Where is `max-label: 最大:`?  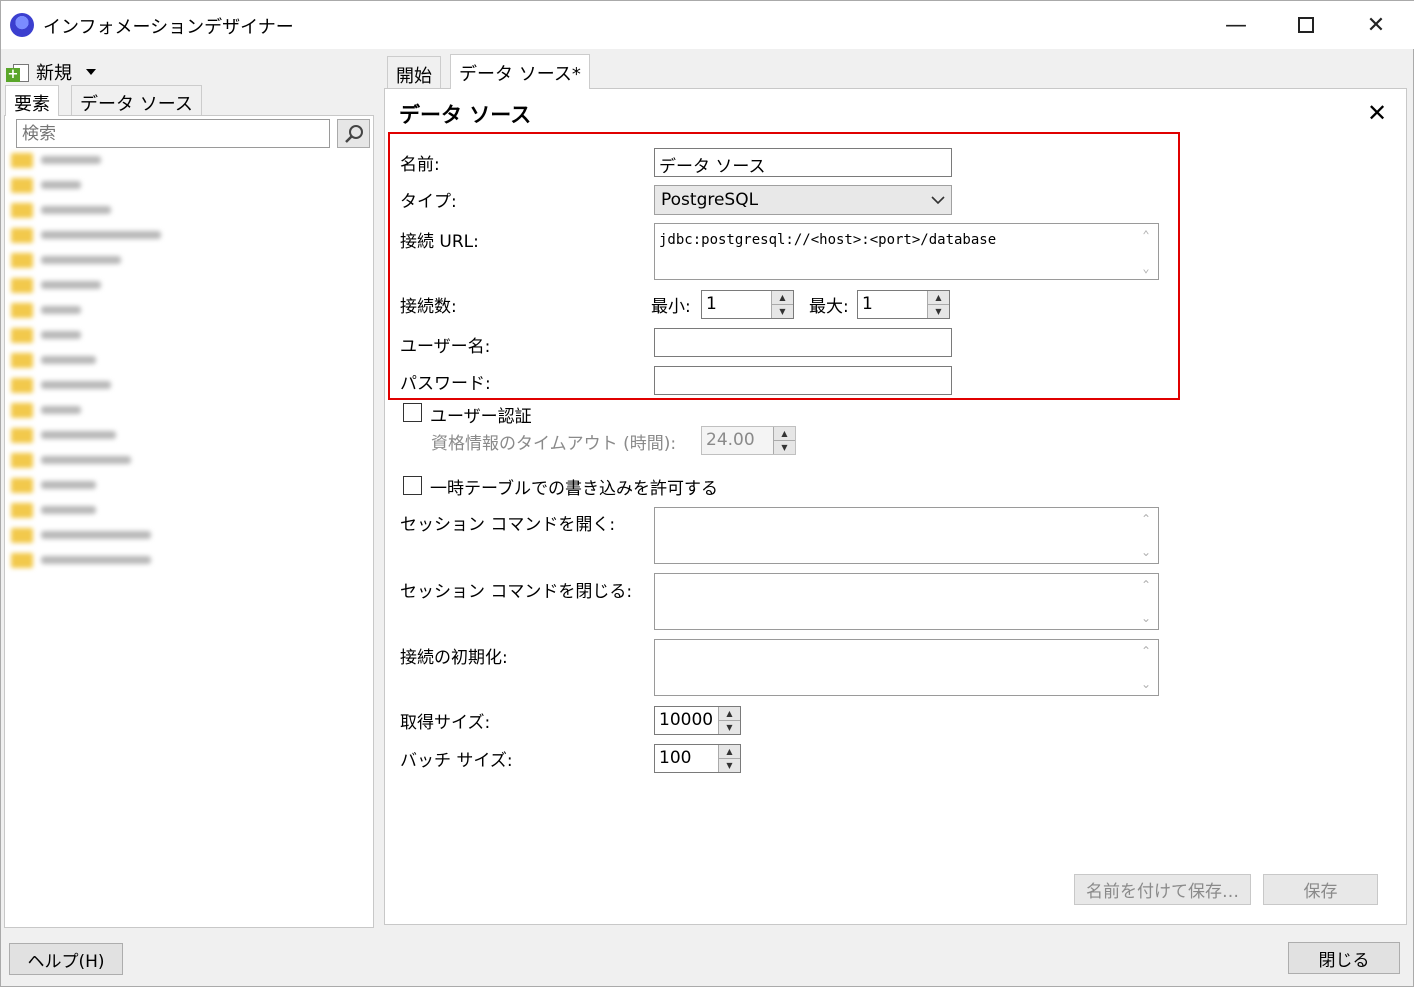
max-label: 最大: is located at coordinates (829, 307).